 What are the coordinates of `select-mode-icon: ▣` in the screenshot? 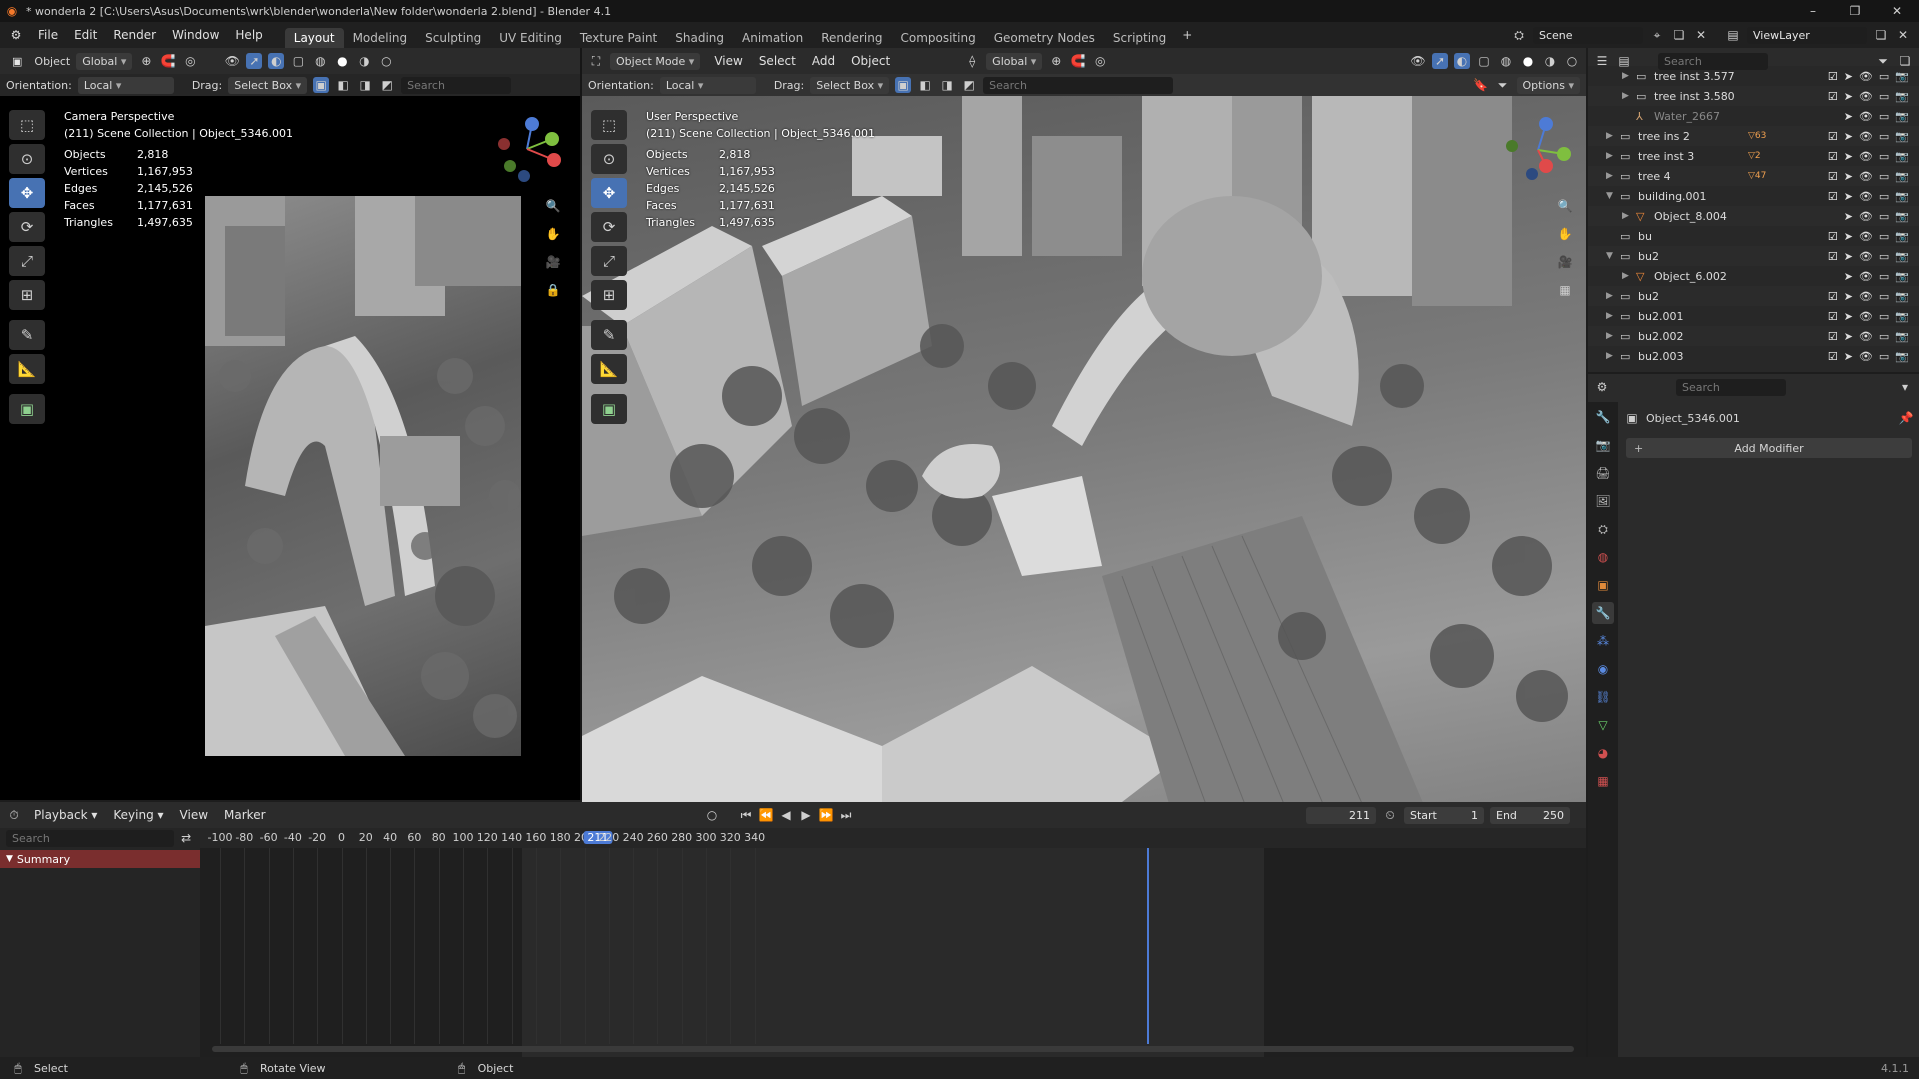 It's located at (321, 85).